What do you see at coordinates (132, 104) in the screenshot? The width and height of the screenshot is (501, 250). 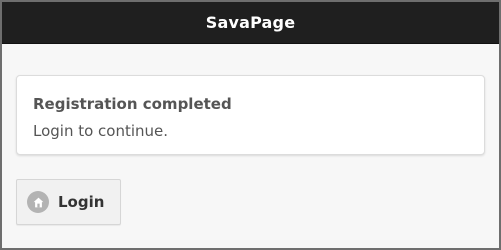 I see `registration-message-title: Registration completed` at bounding box center [132, 104].